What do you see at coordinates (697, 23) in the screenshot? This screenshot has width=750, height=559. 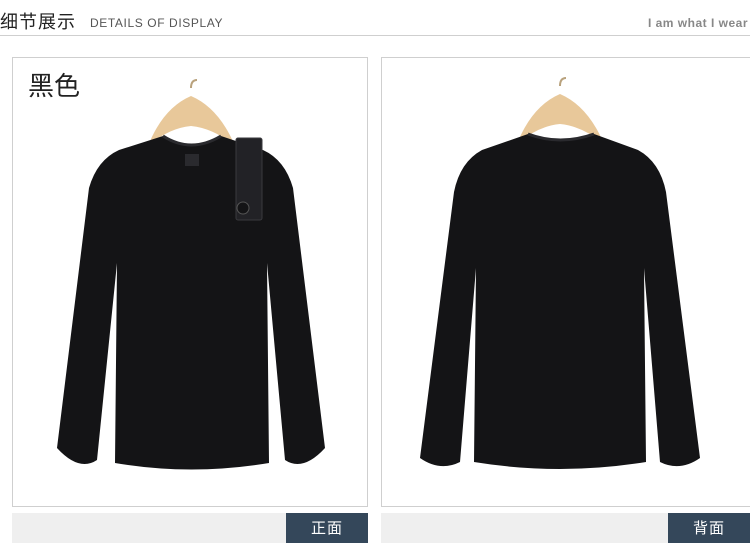 I see `brand-tagline: I am what I wear` at bounding box center [697, 23].